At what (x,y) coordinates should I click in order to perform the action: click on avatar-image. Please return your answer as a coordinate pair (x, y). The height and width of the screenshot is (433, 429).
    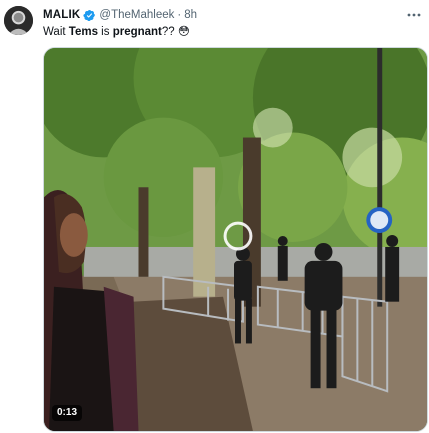
    Looking at the image, I should click on (18, 20).